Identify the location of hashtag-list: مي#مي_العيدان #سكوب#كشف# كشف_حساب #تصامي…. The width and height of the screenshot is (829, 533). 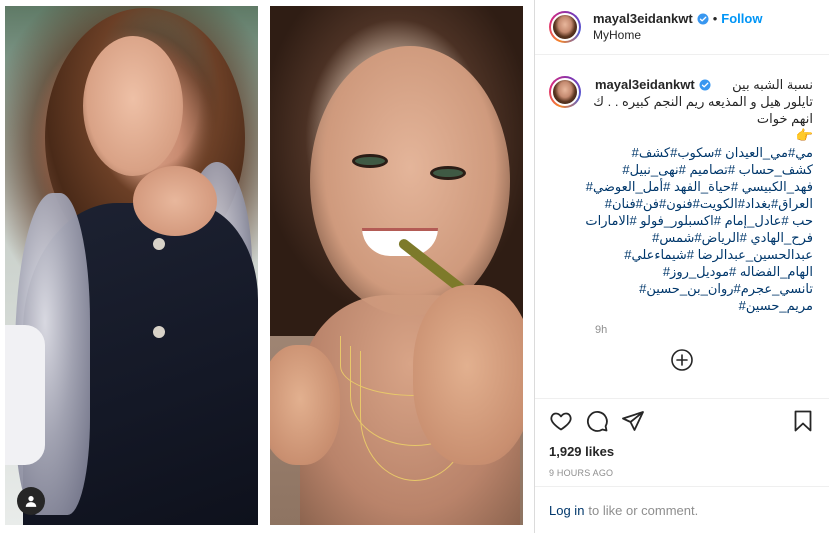
(699, 229).